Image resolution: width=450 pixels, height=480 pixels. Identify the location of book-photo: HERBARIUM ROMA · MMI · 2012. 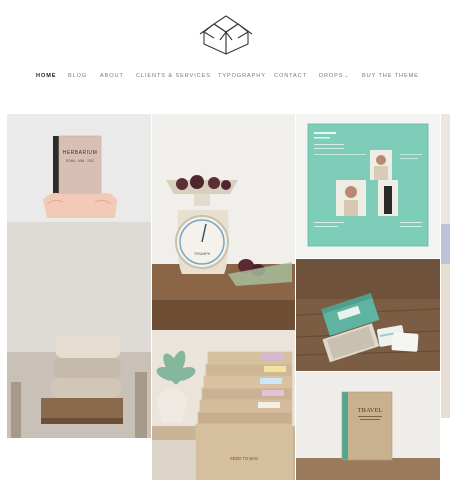
(79, 168).